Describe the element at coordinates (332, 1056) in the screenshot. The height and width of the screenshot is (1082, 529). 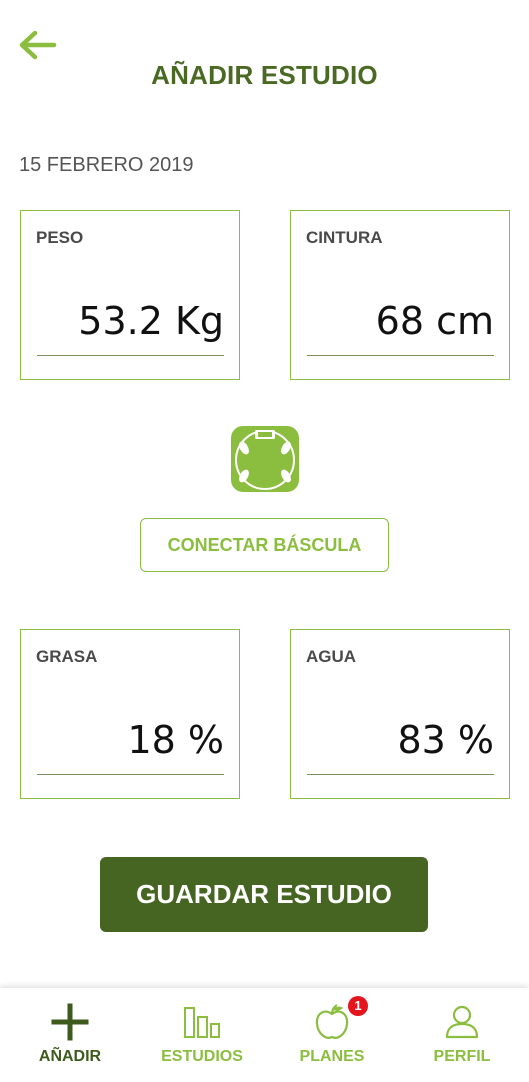
I see `nav-label-planes: PLANES` at that location.